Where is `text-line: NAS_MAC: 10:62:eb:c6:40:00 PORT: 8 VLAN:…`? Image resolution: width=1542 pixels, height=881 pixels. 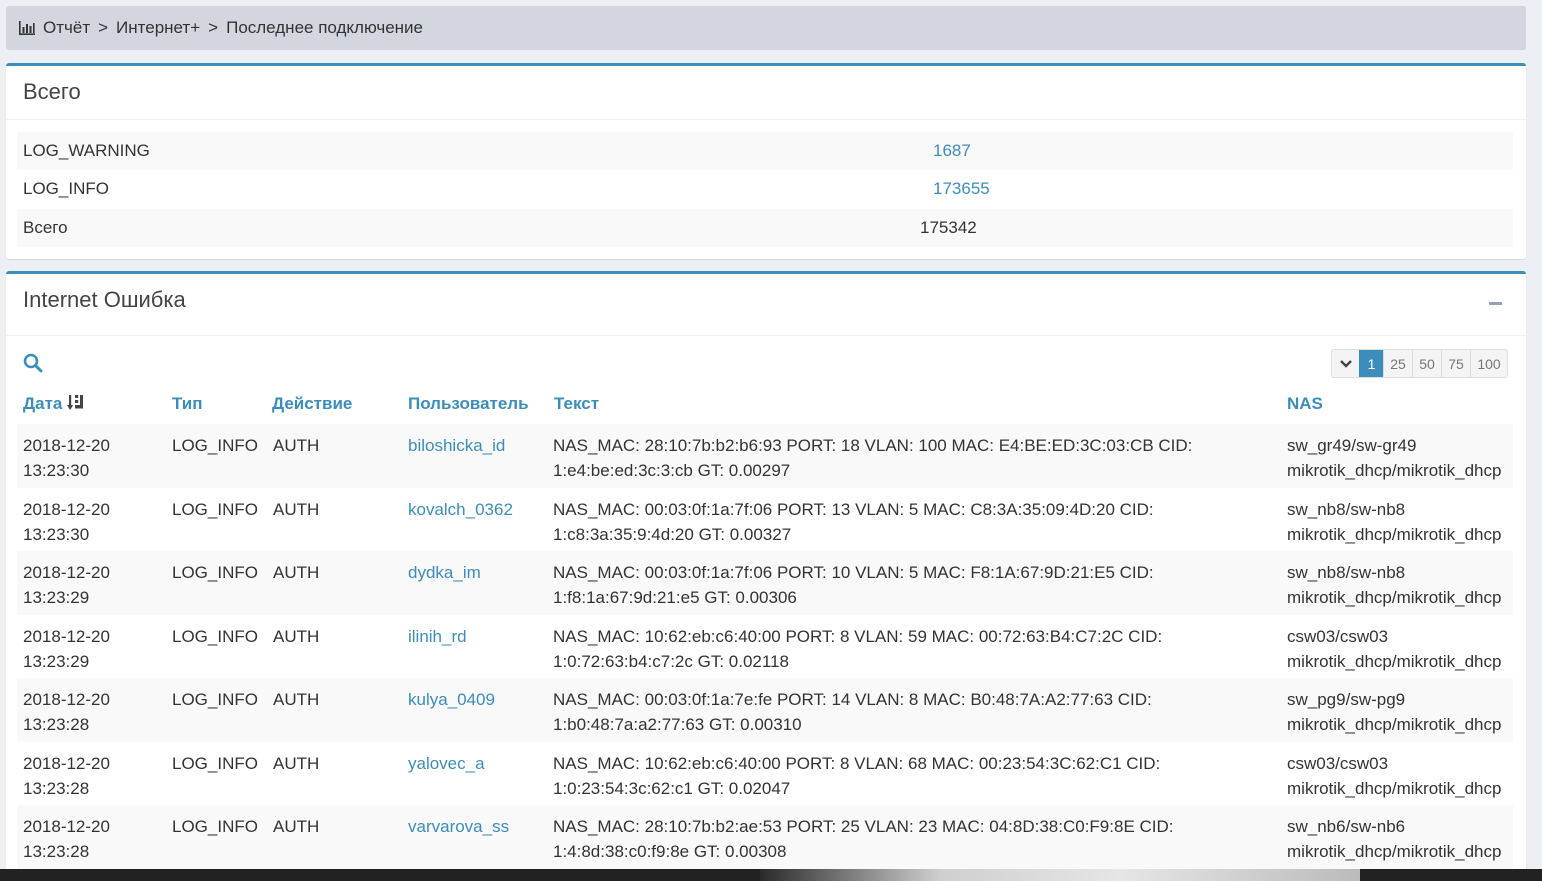 text-line: NAS_MAC: 10:62:eb:c6:40:00 PORT: 8 VLAN:… is located at coordinates (857, 763).